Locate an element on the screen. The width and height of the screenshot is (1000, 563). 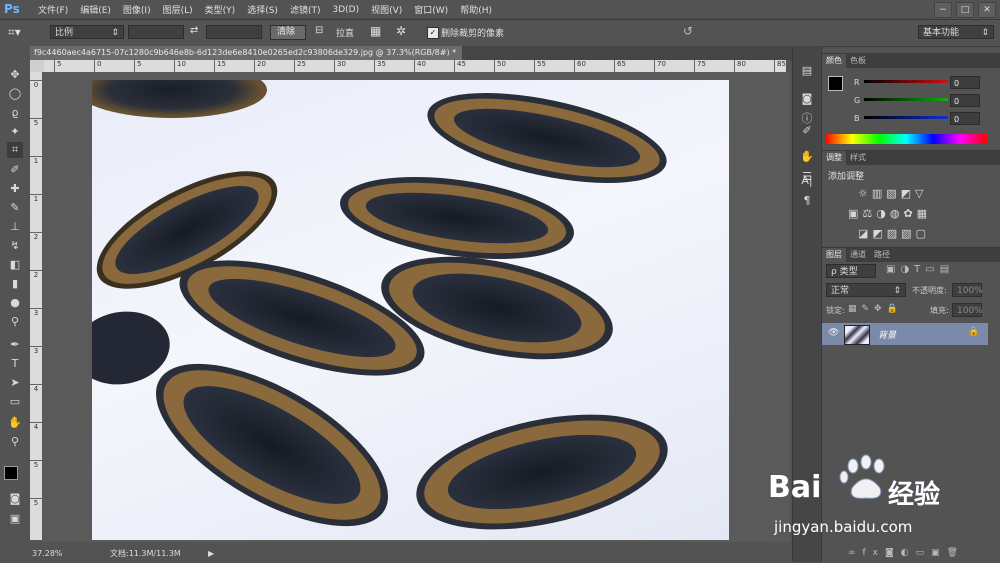
close-button: ✕ is located at coordinates (987, 10).